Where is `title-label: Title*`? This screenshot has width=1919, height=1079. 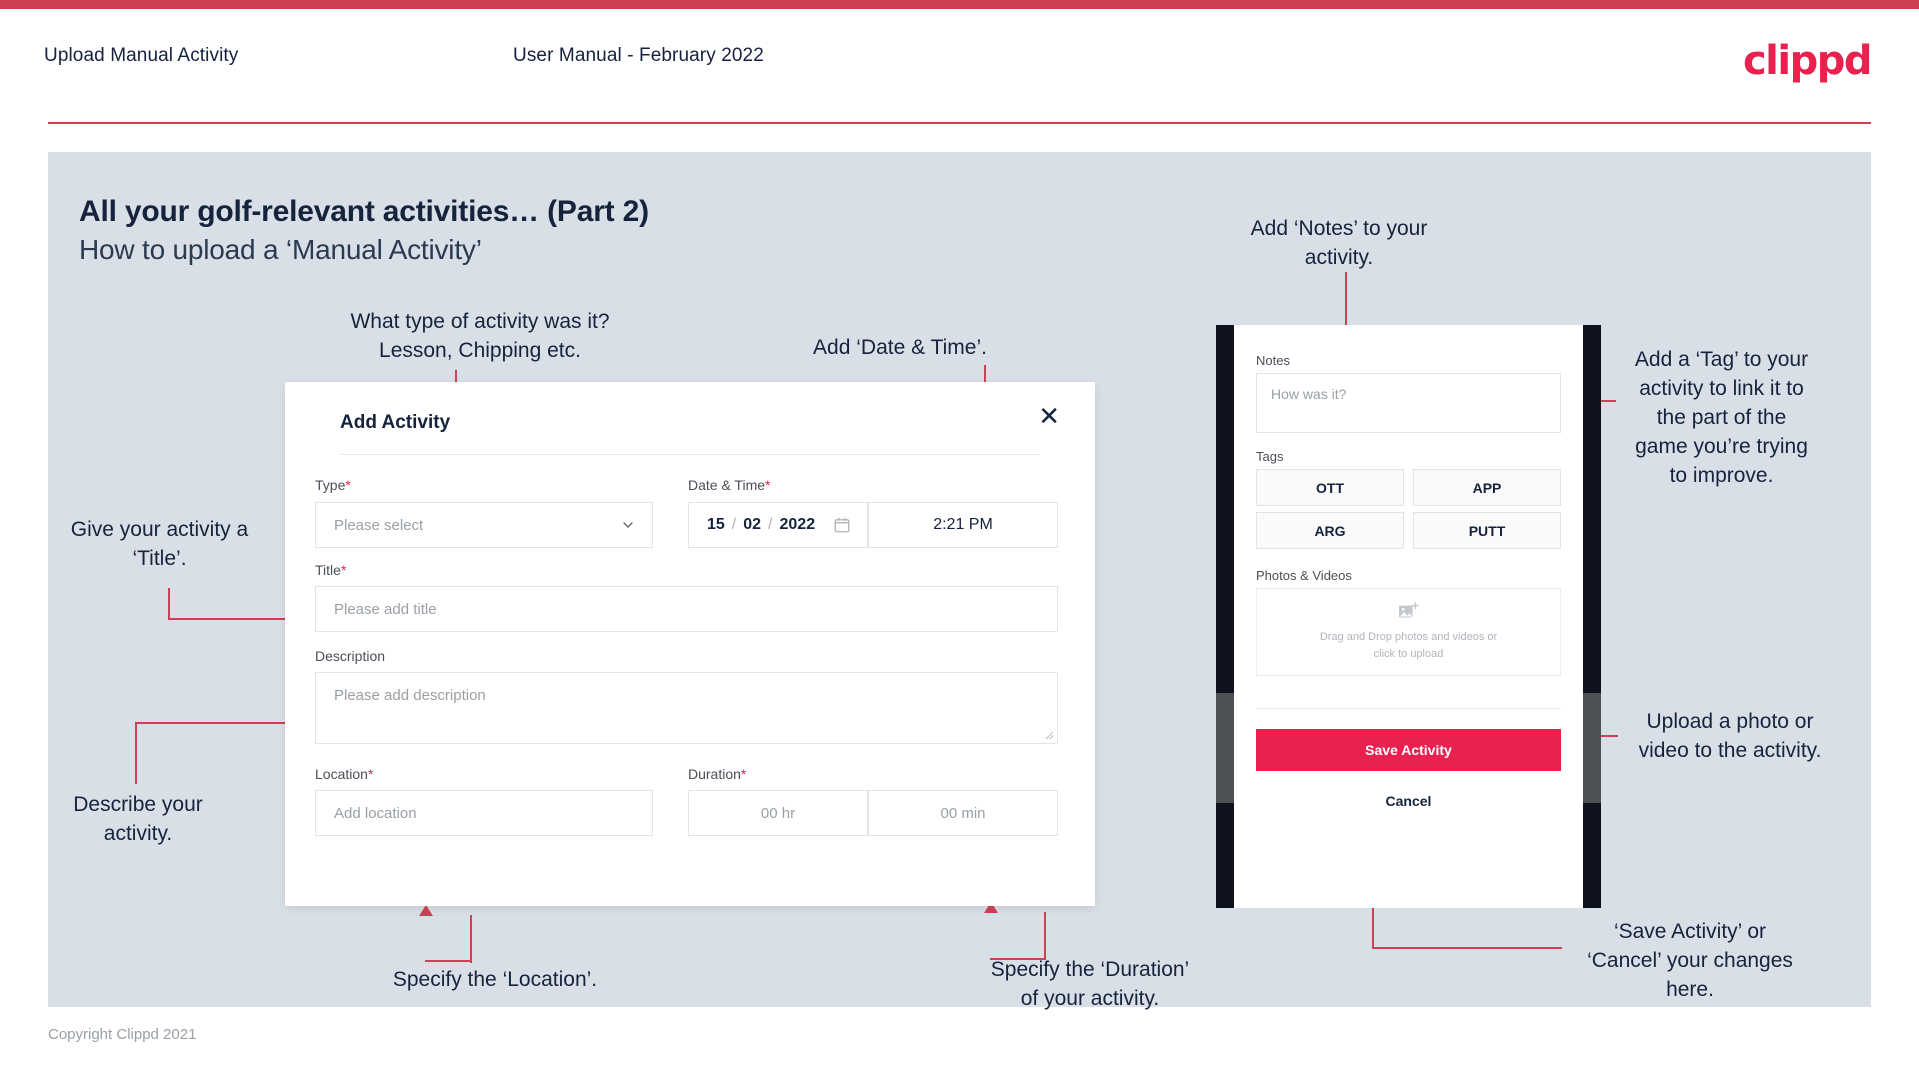
title-label: Title* is located at coordinates (330, 570).